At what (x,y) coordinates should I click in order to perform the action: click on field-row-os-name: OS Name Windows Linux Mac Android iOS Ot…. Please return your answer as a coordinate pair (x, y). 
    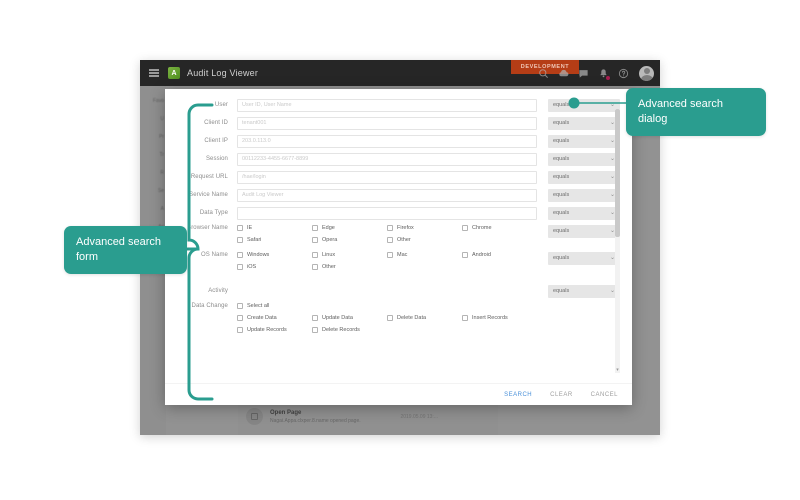
    Looking at the image, I should click on (398, 264).